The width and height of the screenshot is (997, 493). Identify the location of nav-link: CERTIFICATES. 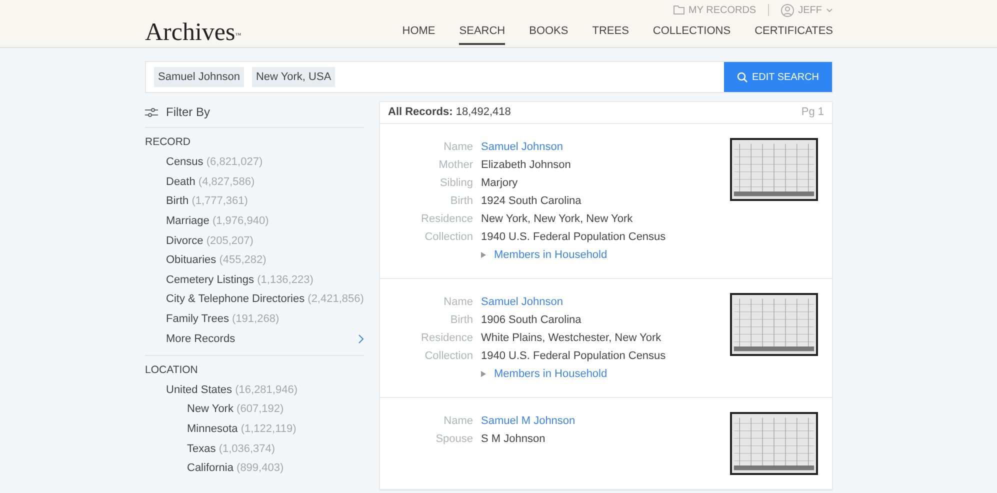
(793, 33).